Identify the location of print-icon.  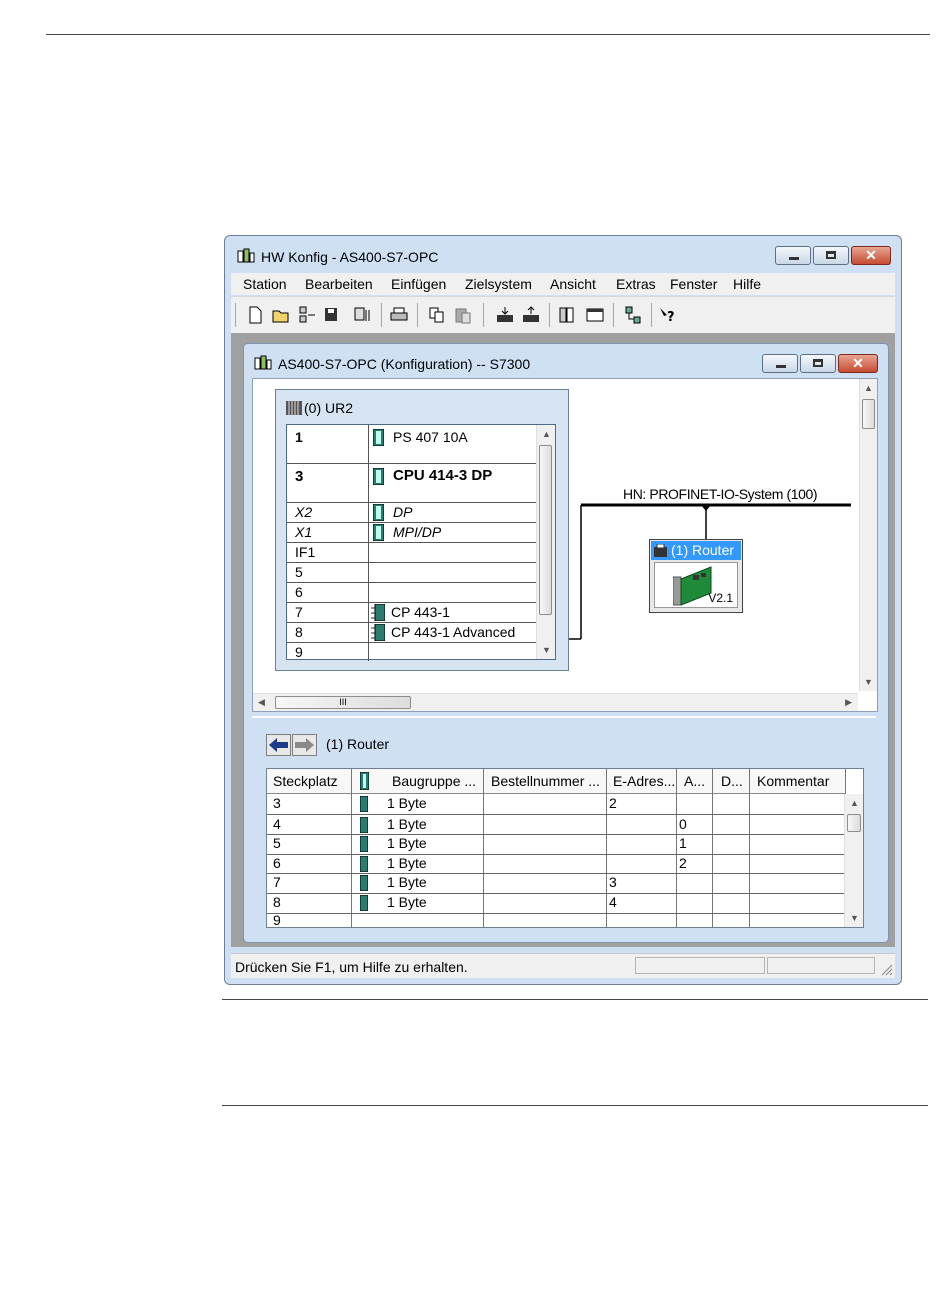
(399, 314).